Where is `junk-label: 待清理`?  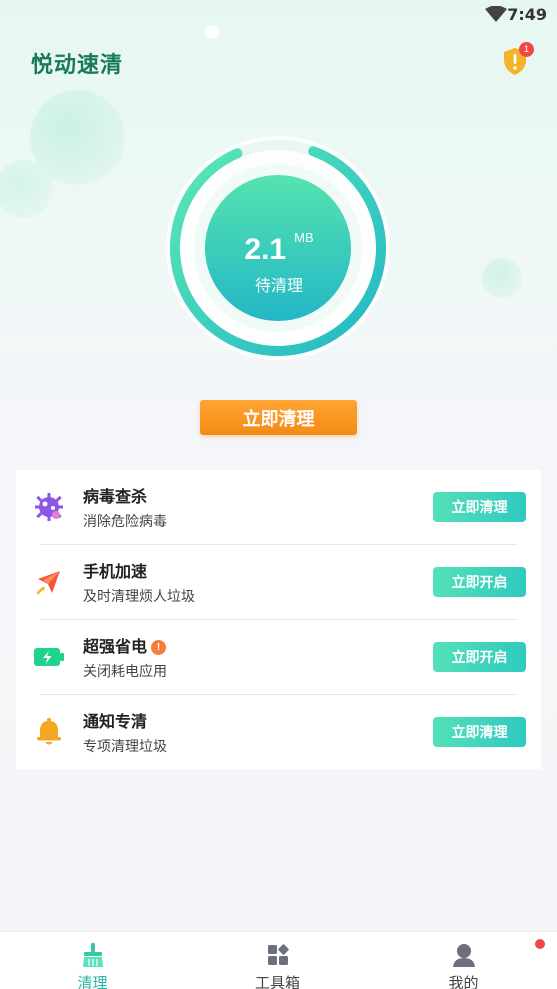 junk-label: 待清理 is located at coordinates (278, 285).